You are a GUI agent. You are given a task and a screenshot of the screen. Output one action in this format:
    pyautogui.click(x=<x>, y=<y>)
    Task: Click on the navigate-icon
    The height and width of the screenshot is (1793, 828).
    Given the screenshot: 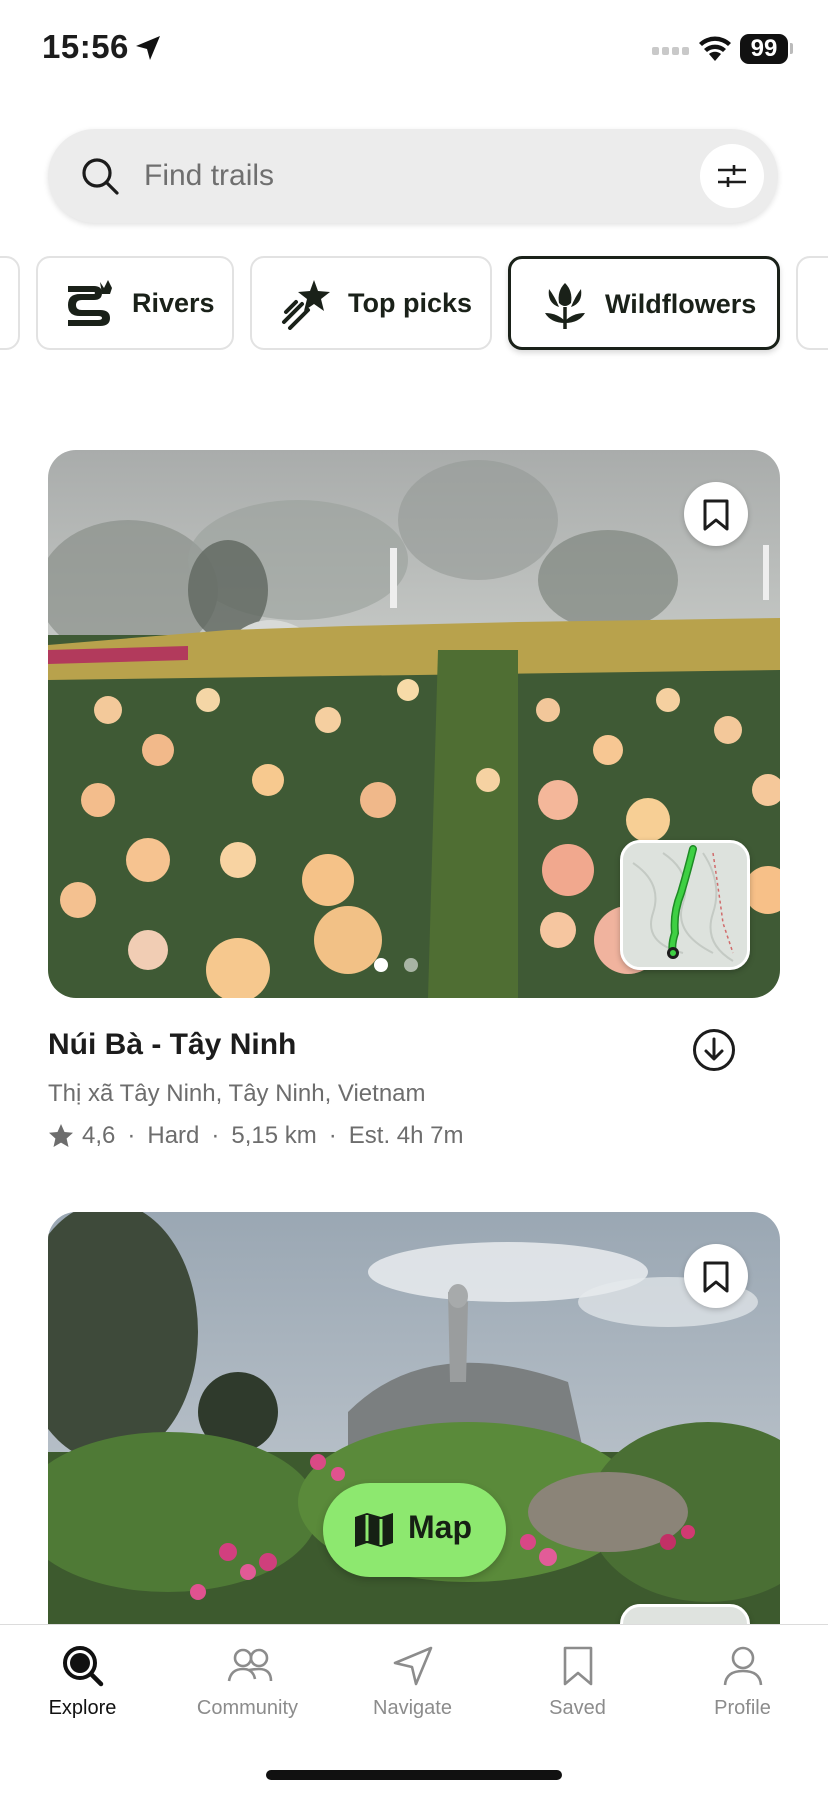 What is the action you would take?
    pyautogui.click(x=413, y=1666)
    